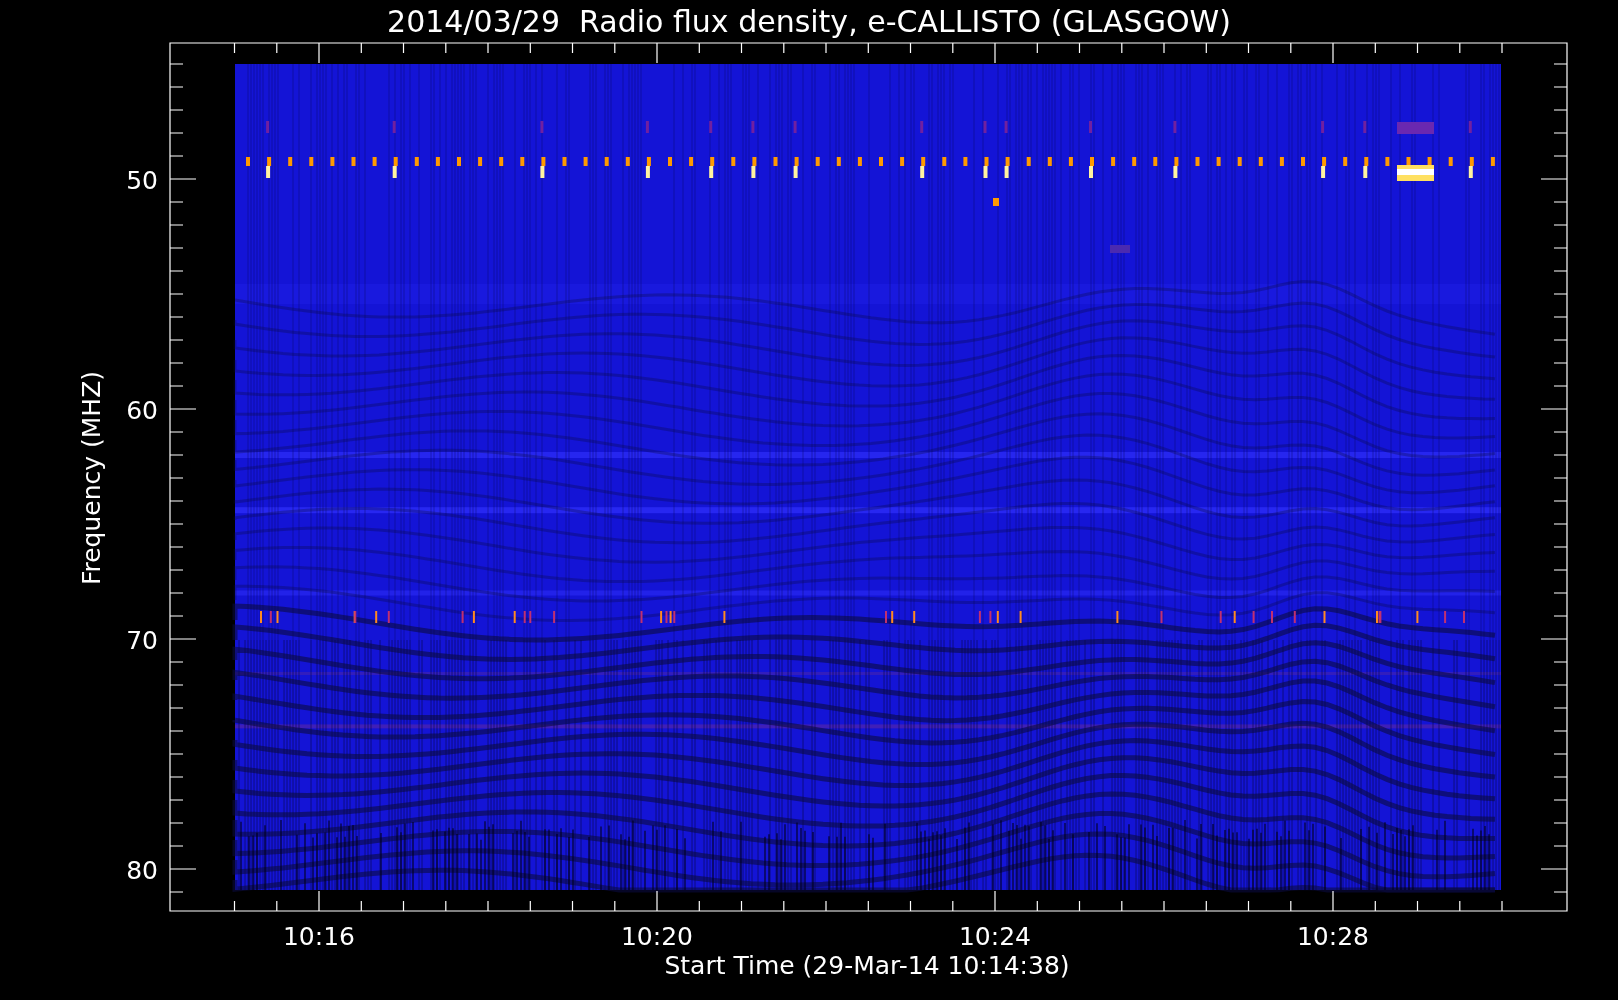 The image size is (1618, 1000). I want to click on tick-label: 10:24, so click(995, 936).